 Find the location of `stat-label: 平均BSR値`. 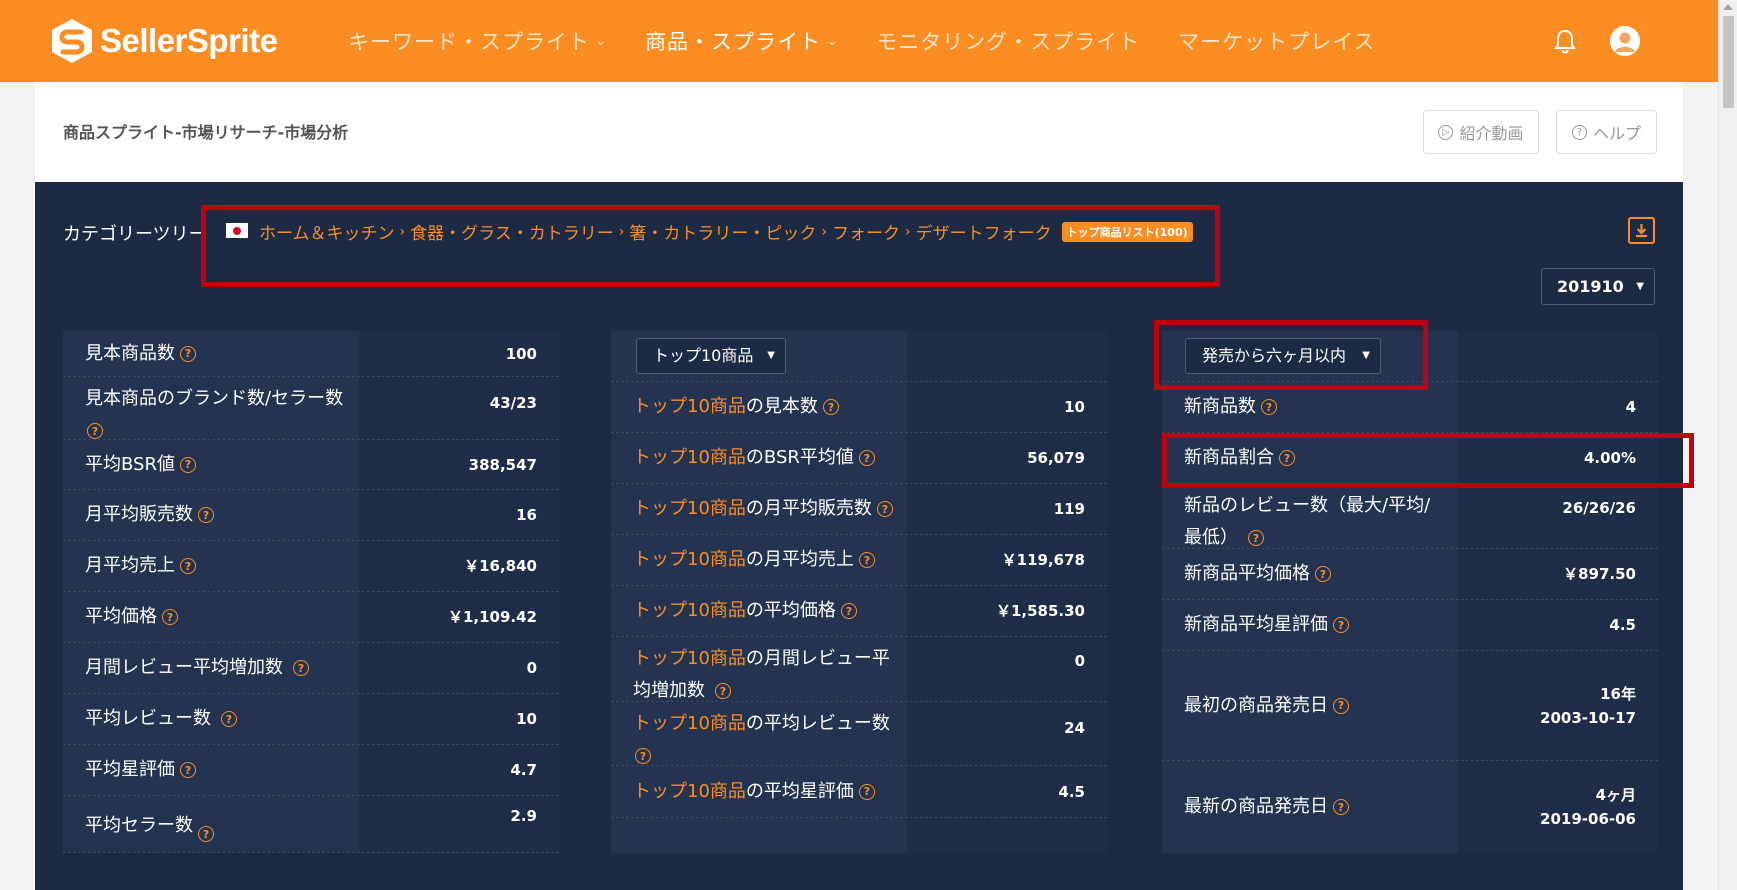

stat-label: 平均BSR値 is located at coordinates (130, 464).